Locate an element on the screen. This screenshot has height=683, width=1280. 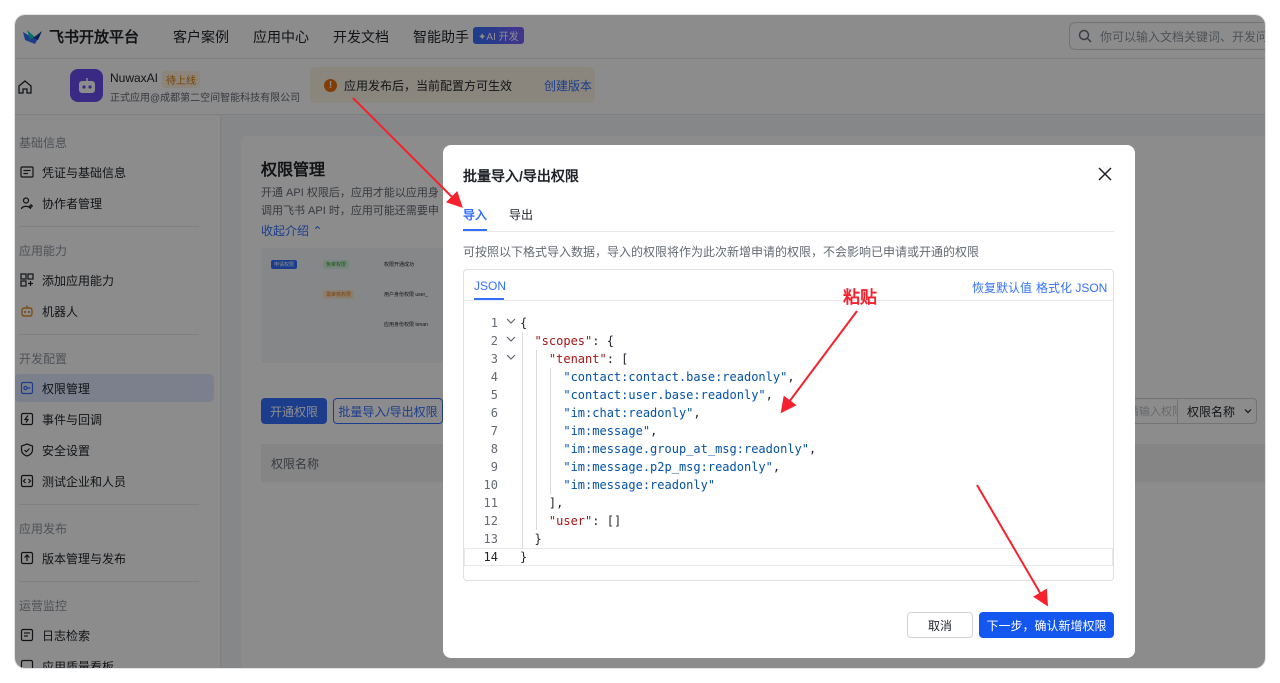
editor-toolbar: JSON 恢复默认值 格式化 JSON is located at coordinates (788, 285).